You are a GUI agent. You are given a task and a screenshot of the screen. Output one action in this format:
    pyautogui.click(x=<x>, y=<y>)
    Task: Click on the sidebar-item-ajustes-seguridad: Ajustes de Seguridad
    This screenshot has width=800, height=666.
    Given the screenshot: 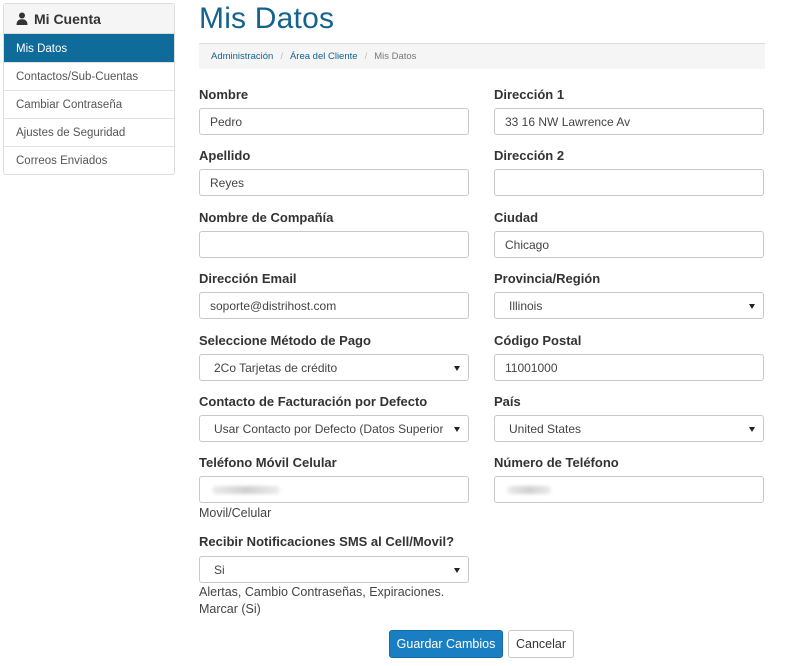 What is the action you would take?
    pyautogui.click(x=89, y=132)
    